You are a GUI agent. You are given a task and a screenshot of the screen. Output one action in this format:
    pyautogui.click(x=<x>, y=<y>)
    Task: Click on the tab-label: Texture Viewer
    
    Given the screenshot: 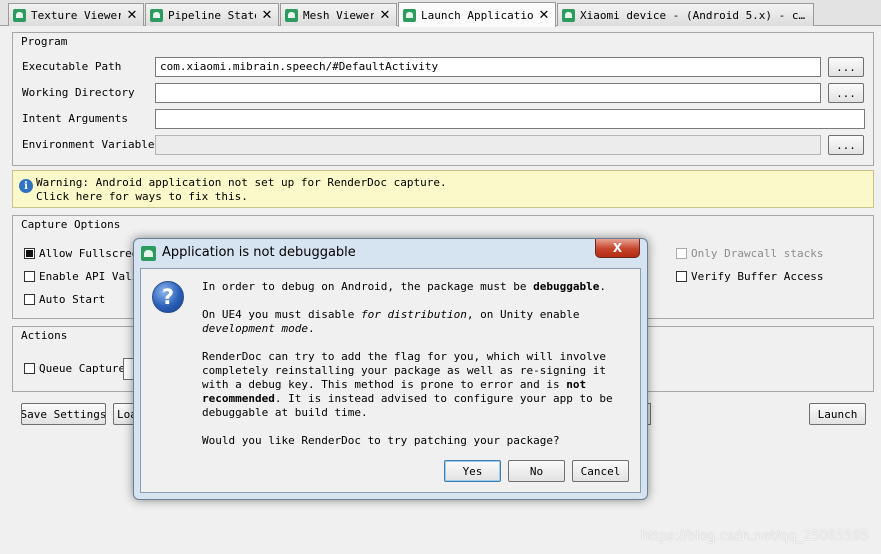 What is the action you would take?
    pyautogui.click(x=76, y=15)
    